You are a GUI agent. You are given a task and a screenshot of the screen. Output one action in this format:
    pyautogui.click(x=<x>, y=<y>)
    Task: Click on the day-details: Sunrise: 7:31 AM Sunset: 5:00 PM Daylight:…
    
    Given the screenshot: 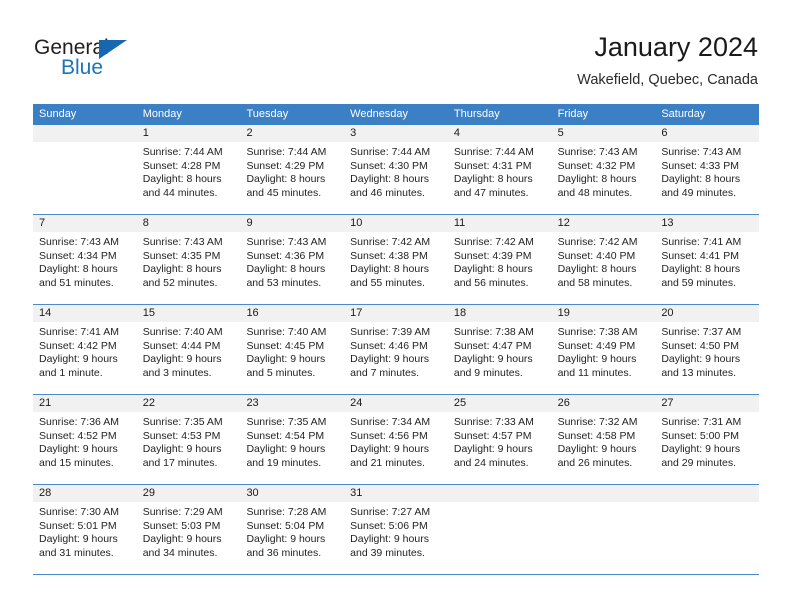 What is the action you would take?
    pyautogui.click(x=707, y=441)
    